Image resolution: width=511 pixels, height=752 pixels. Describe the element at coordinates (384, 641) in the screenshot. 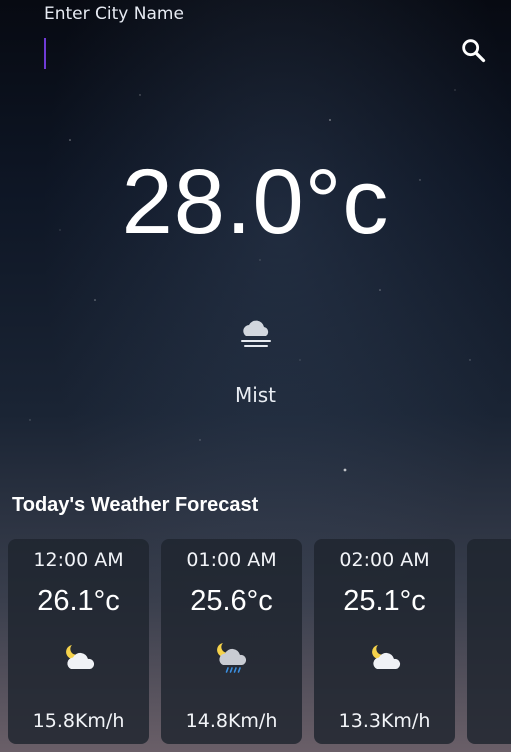

I see `forecast-card: 02:00 AM 25.1°c 13.3Km/h` at that location.